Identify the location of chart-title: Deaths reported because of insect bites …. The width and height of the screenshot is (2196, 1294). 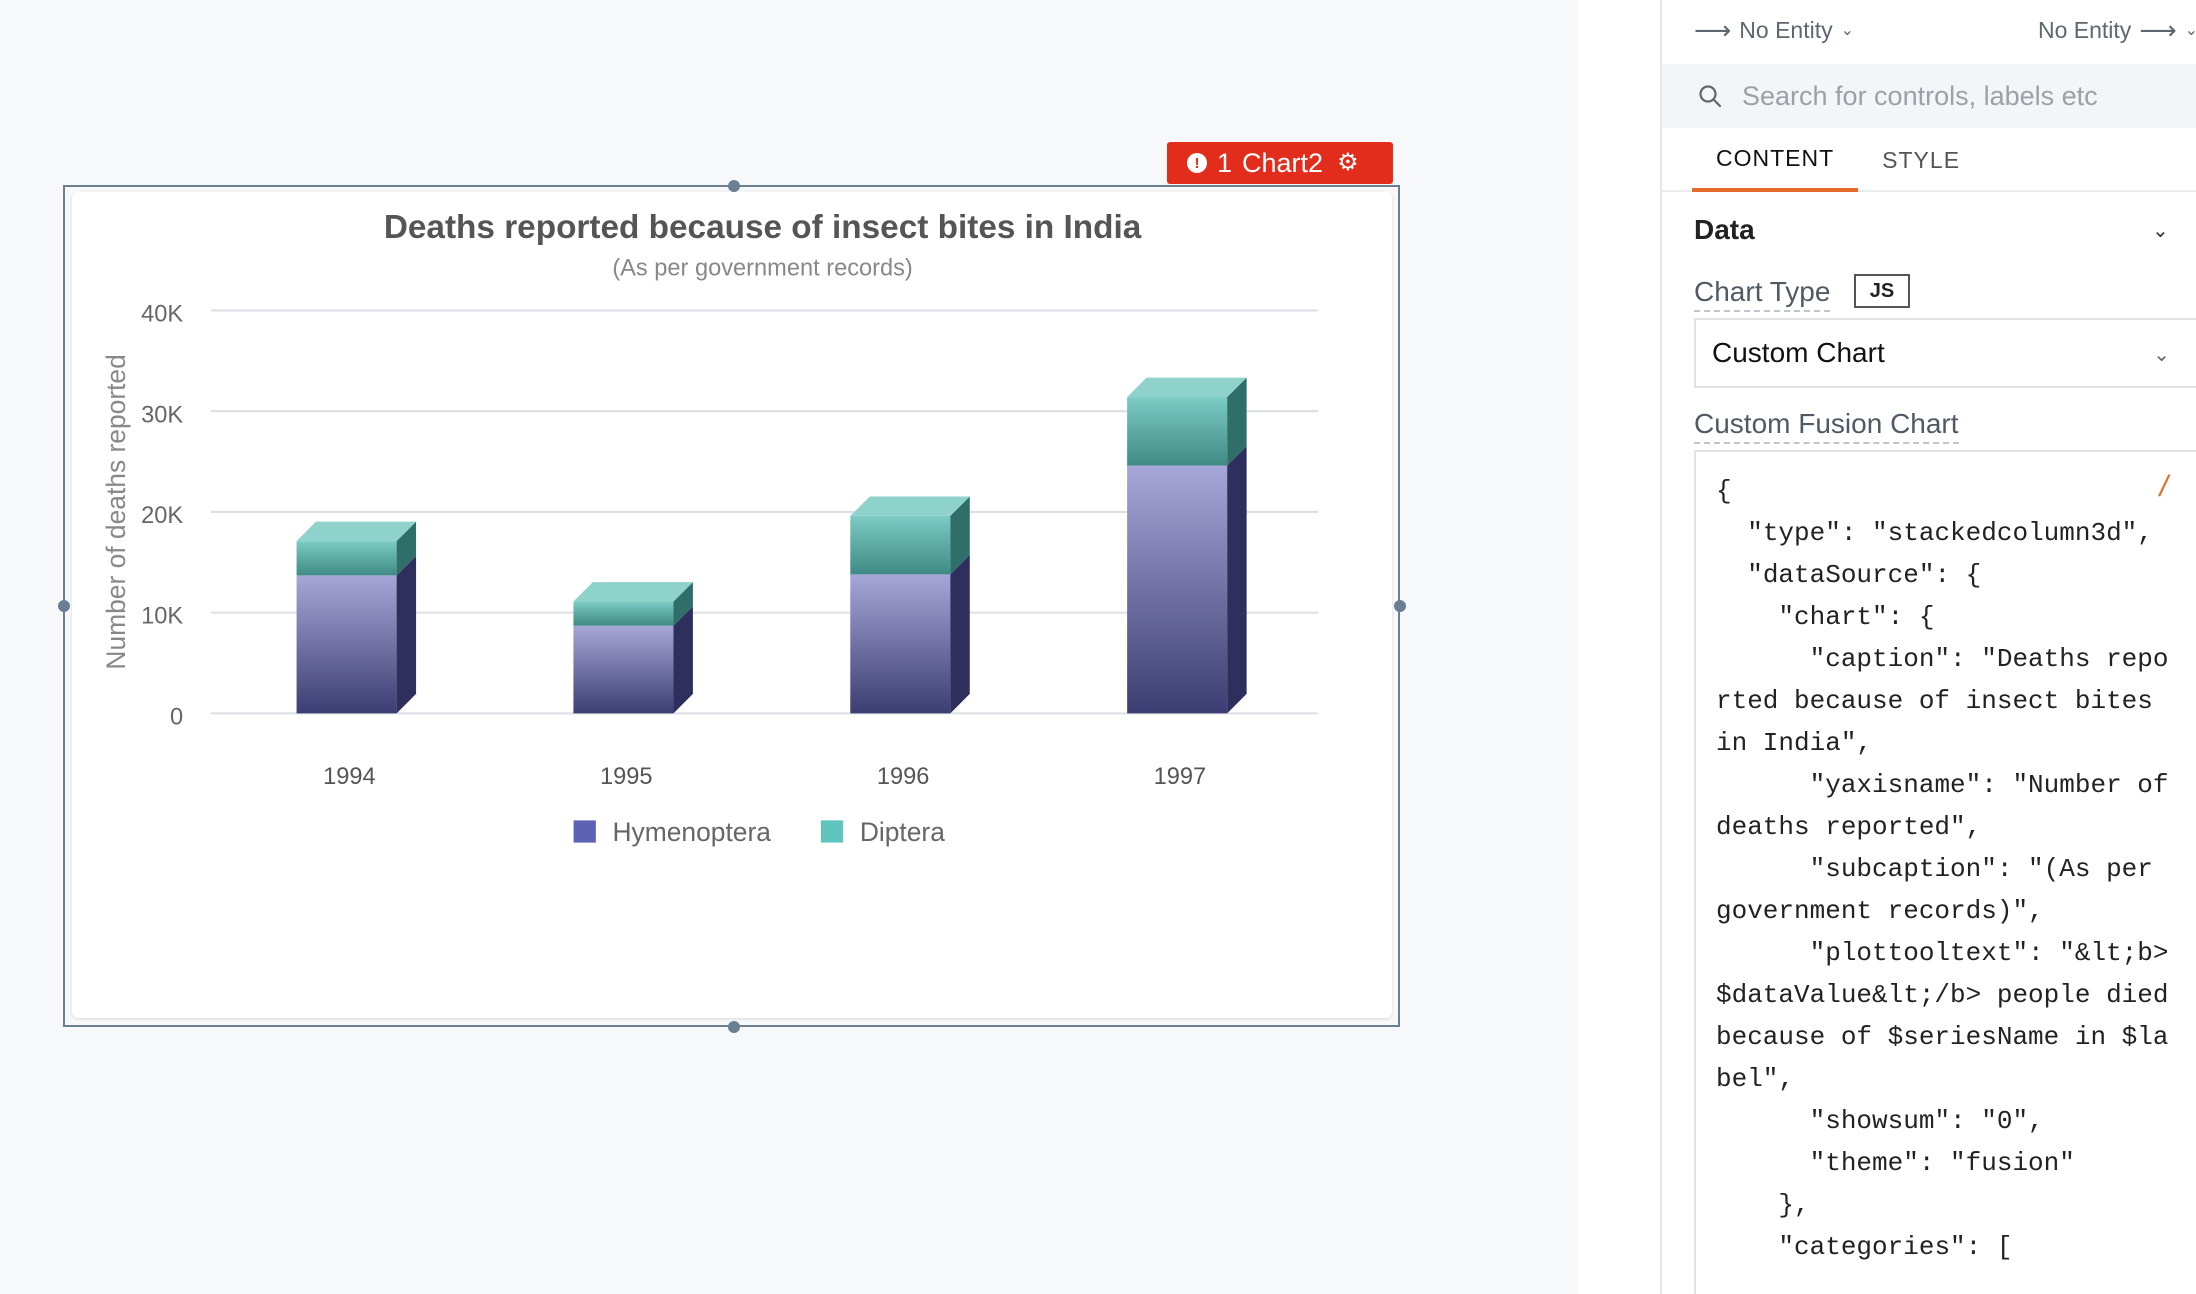
(763, 227).